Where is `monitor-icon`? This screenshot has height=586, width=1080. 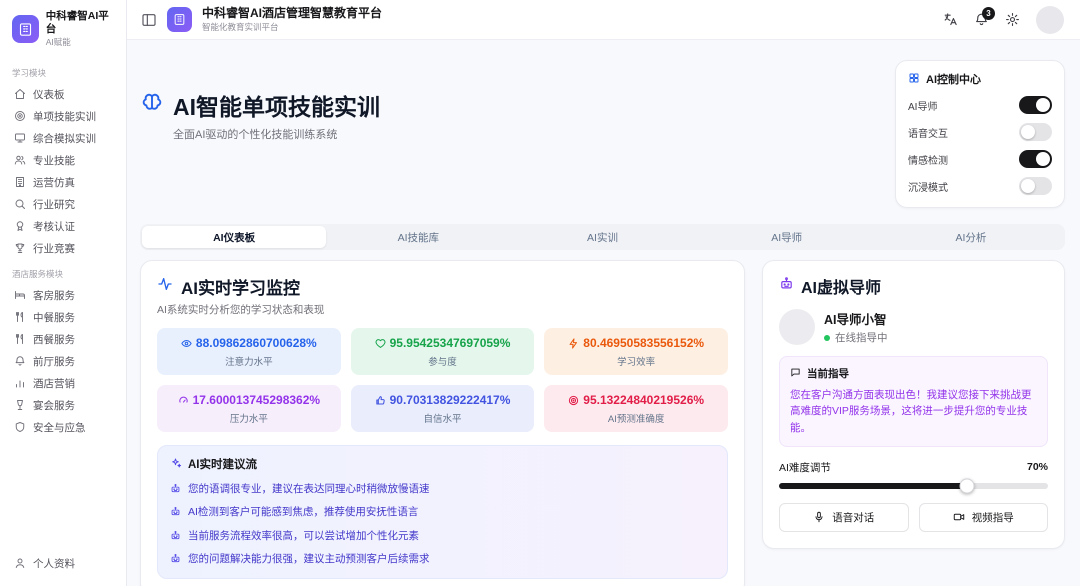 monitor-icon is located at coordinates (20, 138).